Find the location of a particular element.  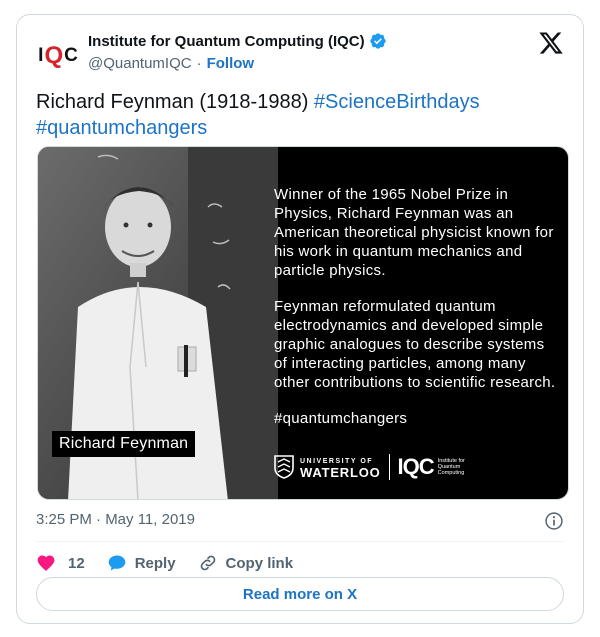

reply-label: Reply is located at coordinates (155, 563).